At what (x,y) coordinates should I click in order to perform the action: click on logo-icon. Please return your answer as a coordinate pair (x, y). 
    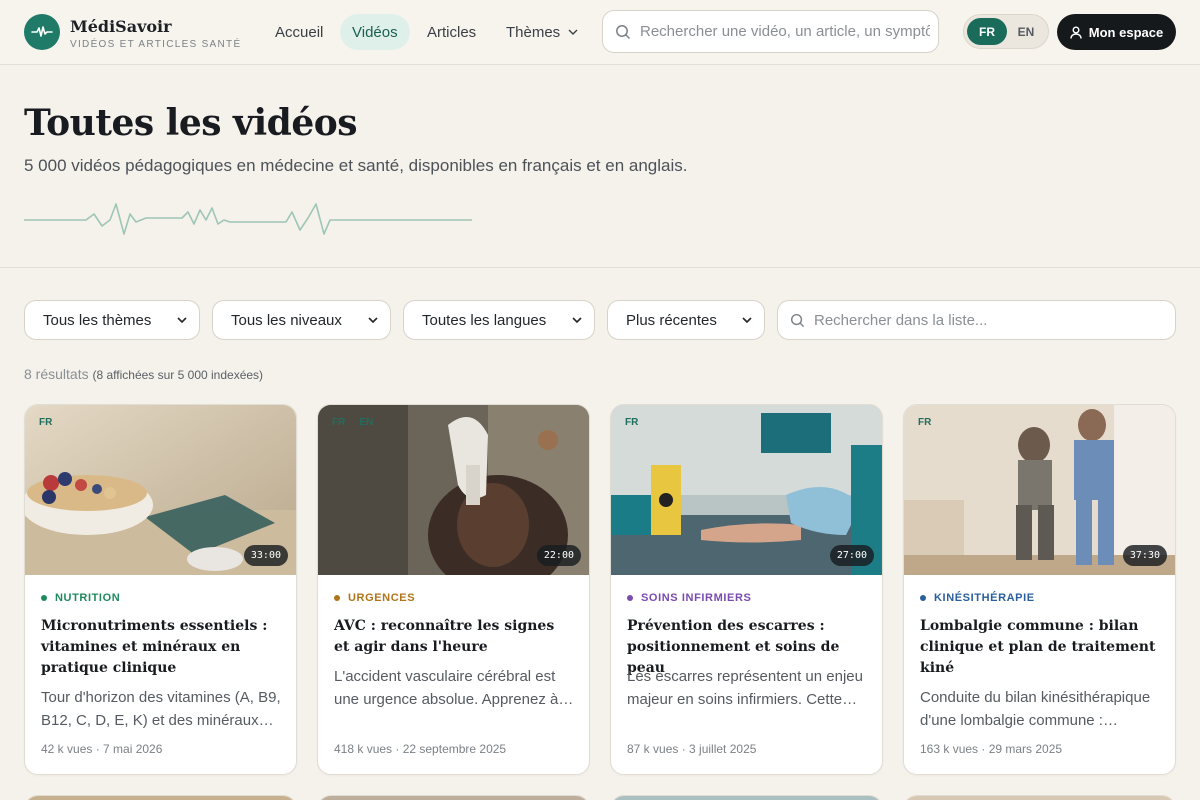
    Looking at the image, I should click on (42, 32).